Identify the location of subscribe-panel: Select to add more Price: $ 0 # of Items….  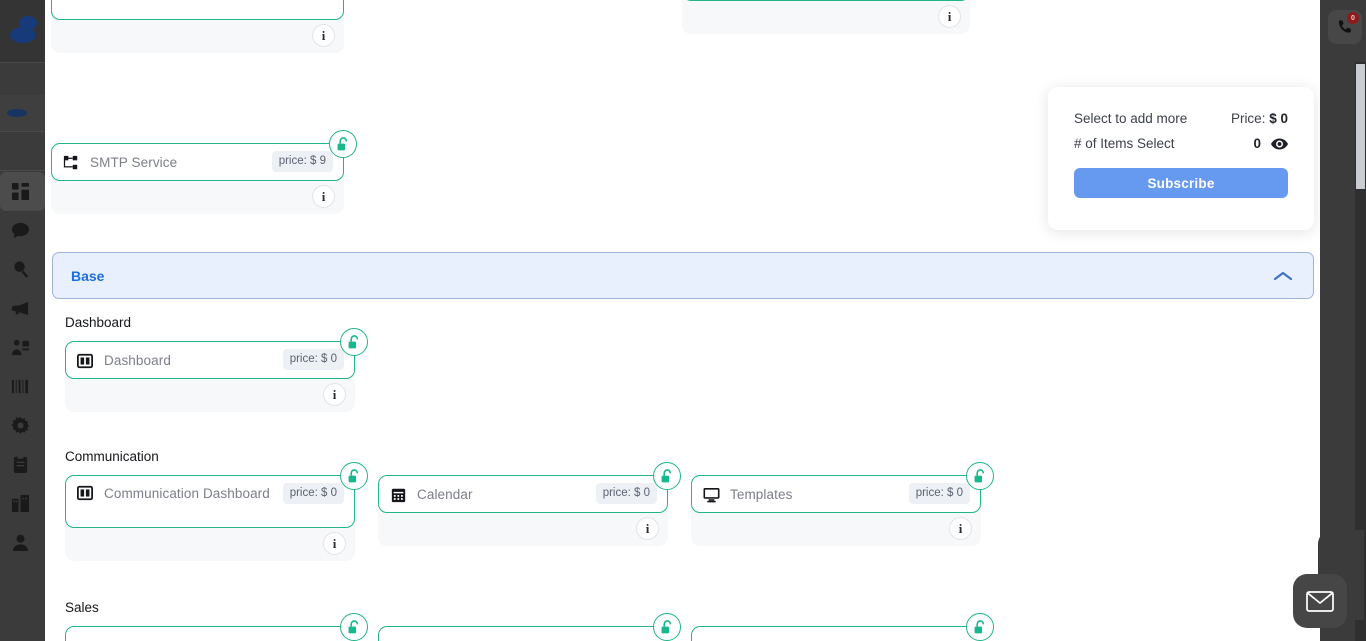
(1181, 158).